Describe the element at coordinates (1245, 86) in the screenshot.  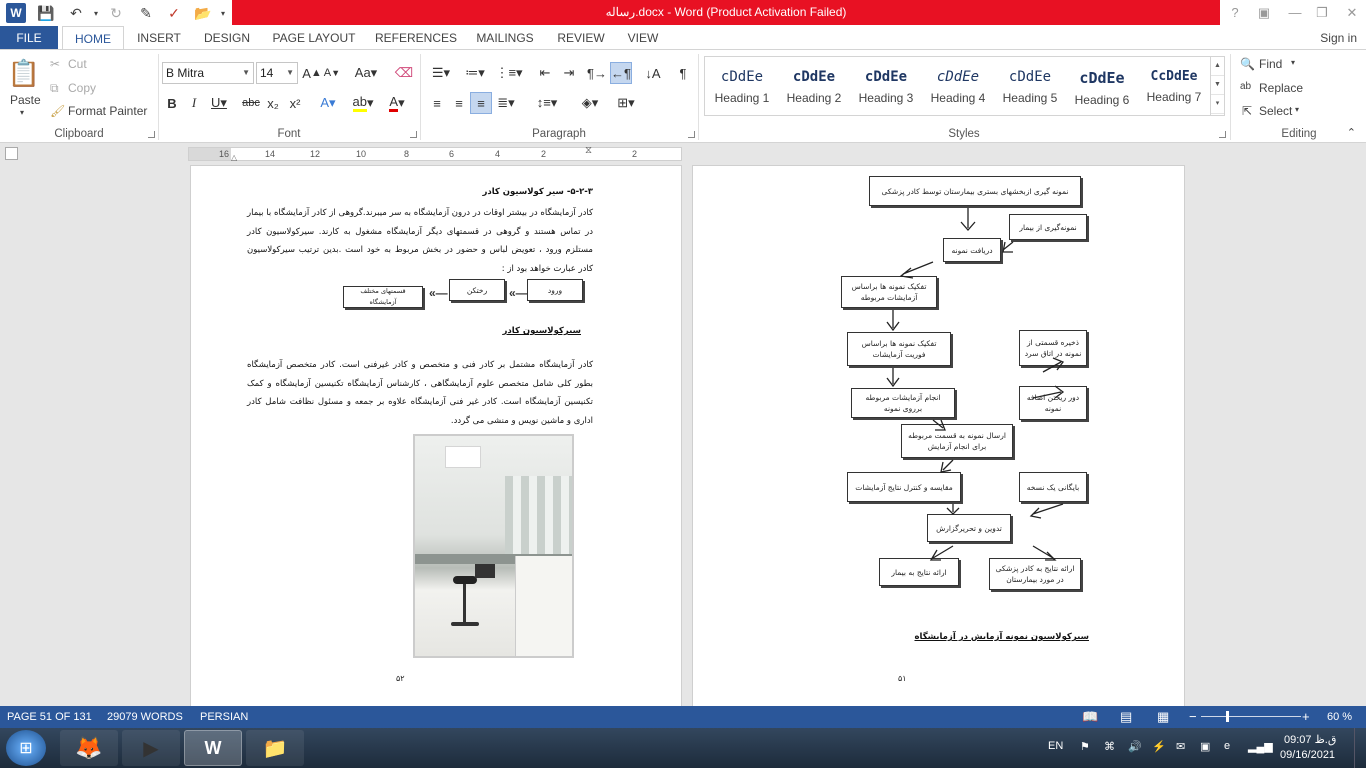
I see `replace-icon: ab` at that location.